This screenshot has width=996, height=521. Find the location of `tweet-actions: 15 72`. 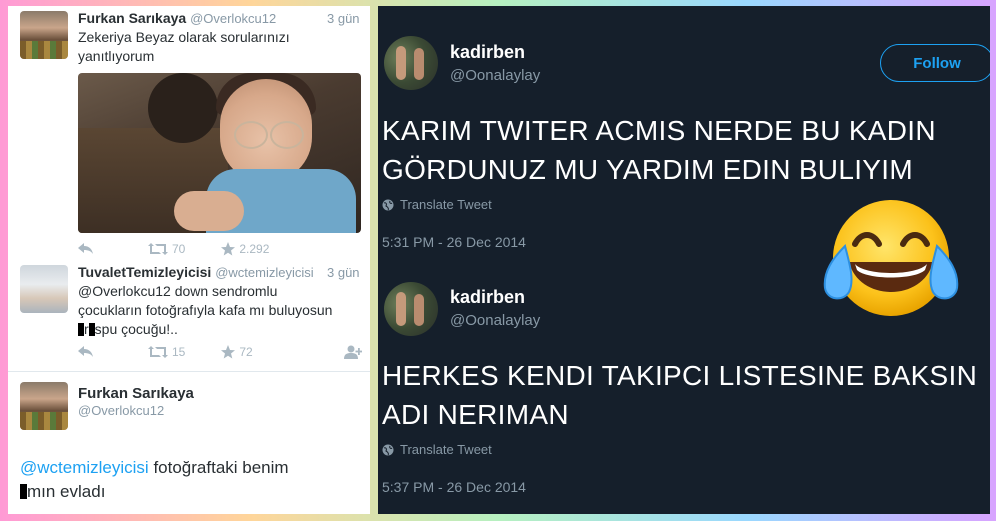

tweet-actions: 15 72 is located at coordinates (223, 352).